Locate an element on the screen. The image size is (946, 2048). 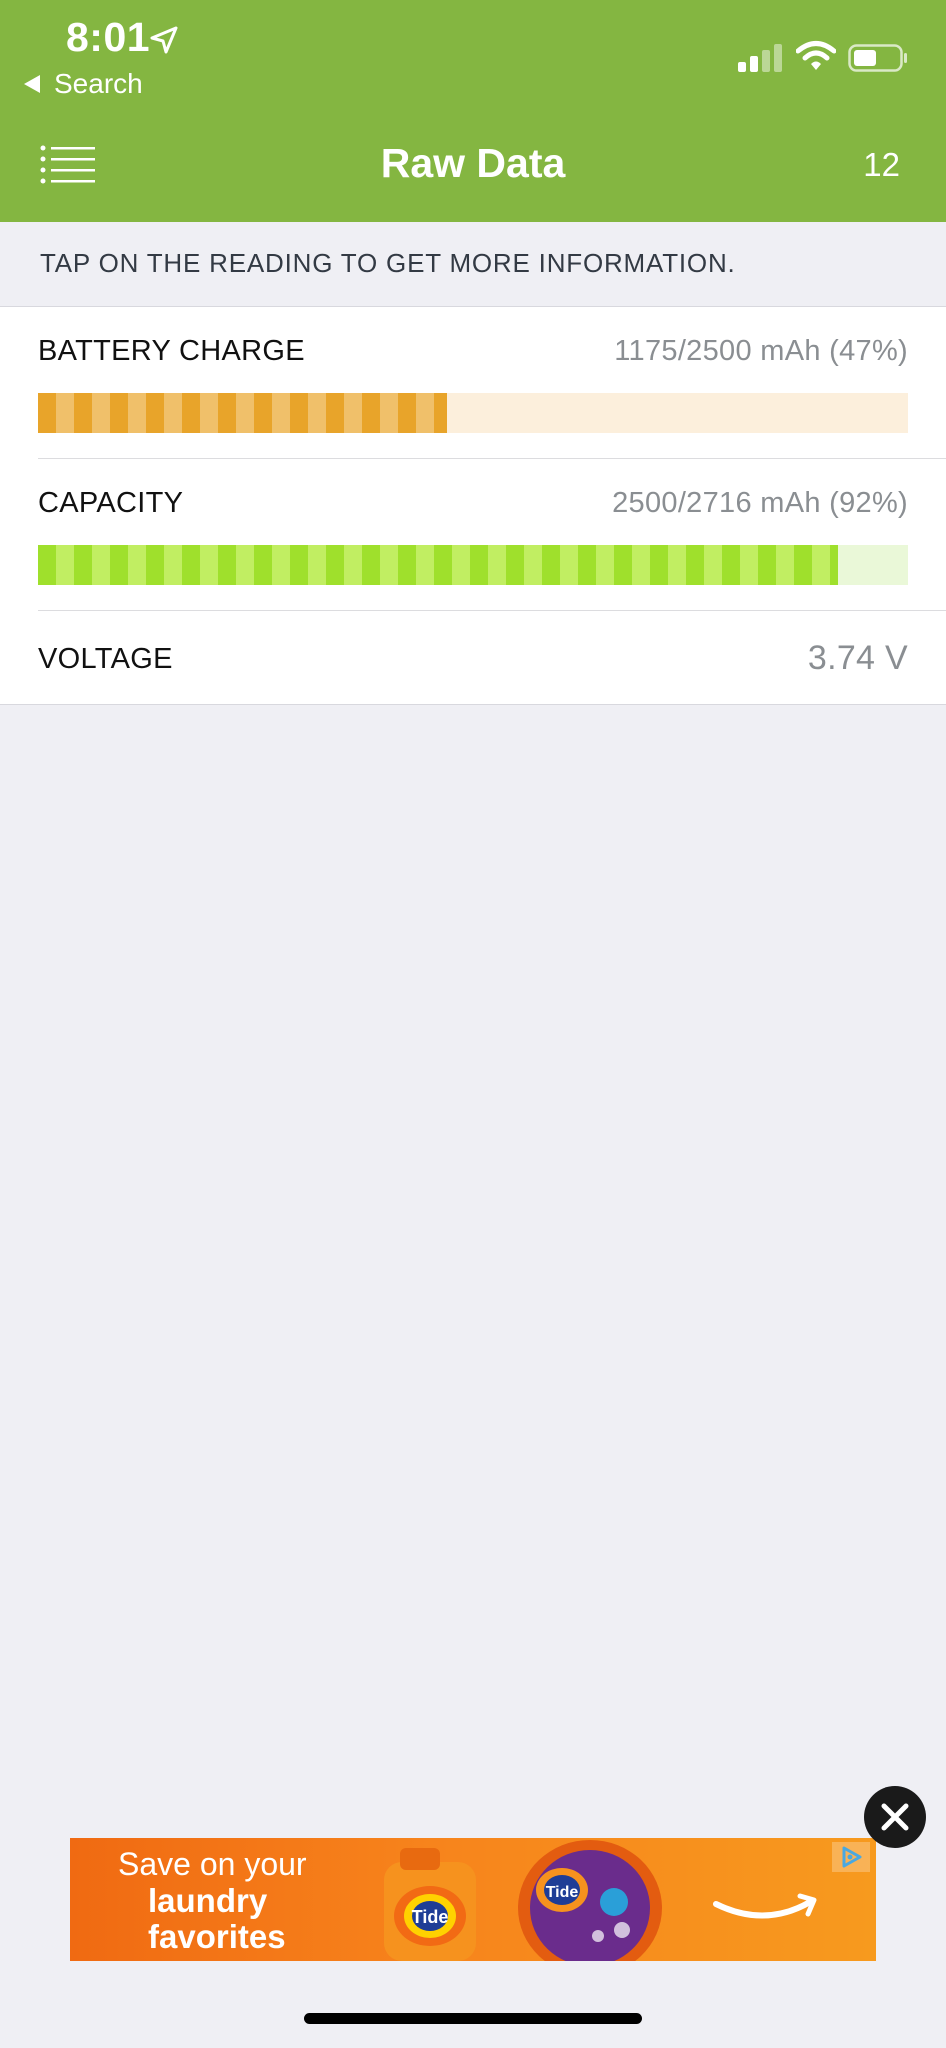
back-to-search-button: Search is located at coordinates (82, 84).